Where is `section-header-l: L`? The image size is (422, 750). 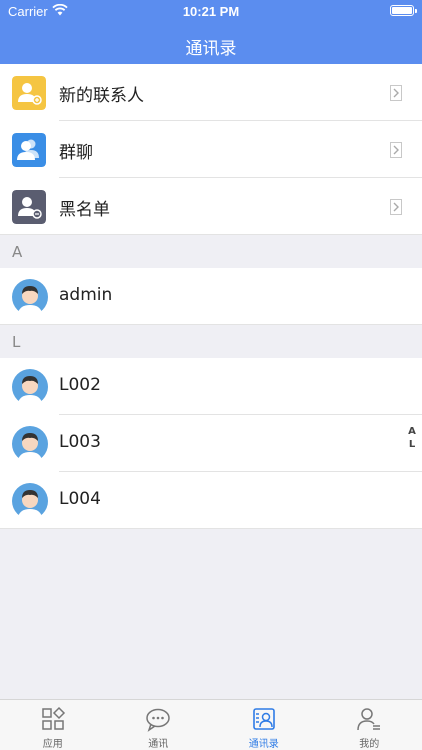
section-header-l: L is located at coordinates (211, 341).